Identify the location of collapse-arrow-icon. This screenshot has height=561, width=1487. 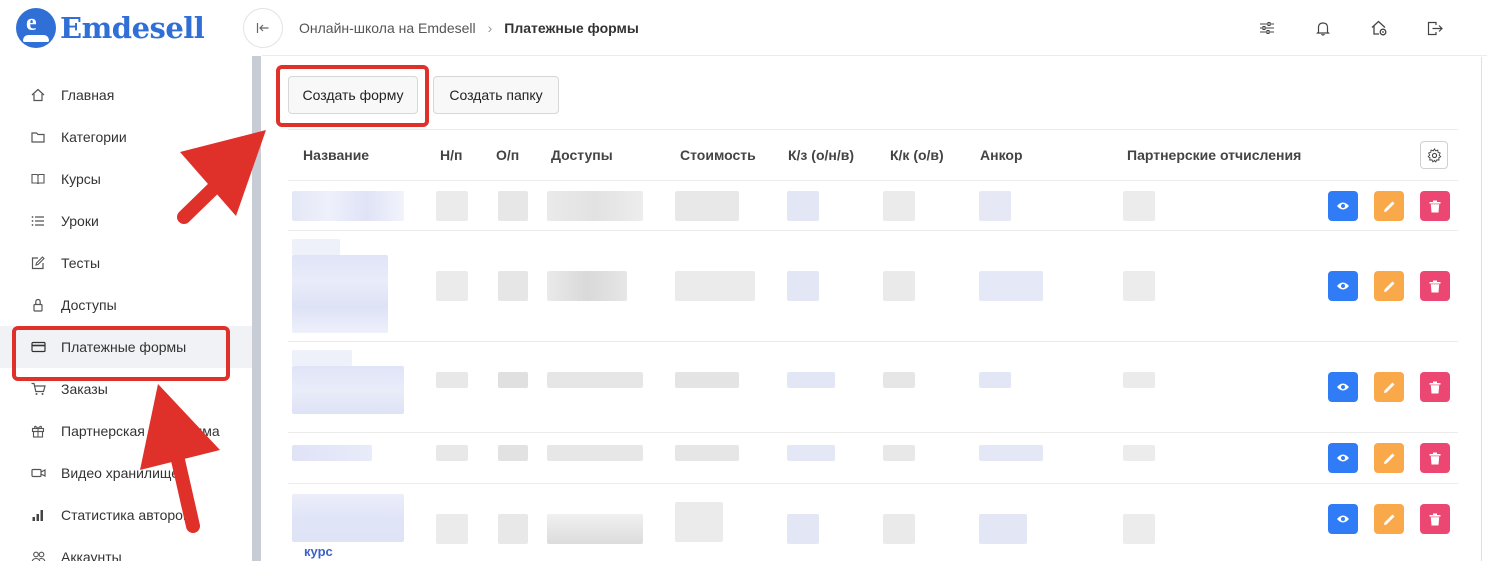
(262, 28).